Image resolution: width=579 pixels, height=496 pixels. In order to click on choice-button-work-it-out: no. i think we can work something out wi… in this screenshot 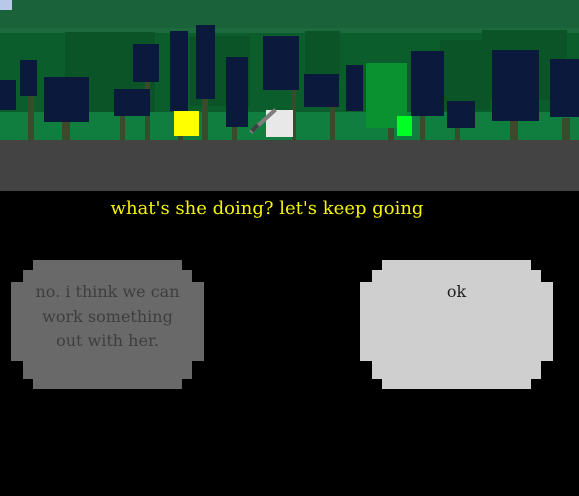, I will do `click(107, 324)`.